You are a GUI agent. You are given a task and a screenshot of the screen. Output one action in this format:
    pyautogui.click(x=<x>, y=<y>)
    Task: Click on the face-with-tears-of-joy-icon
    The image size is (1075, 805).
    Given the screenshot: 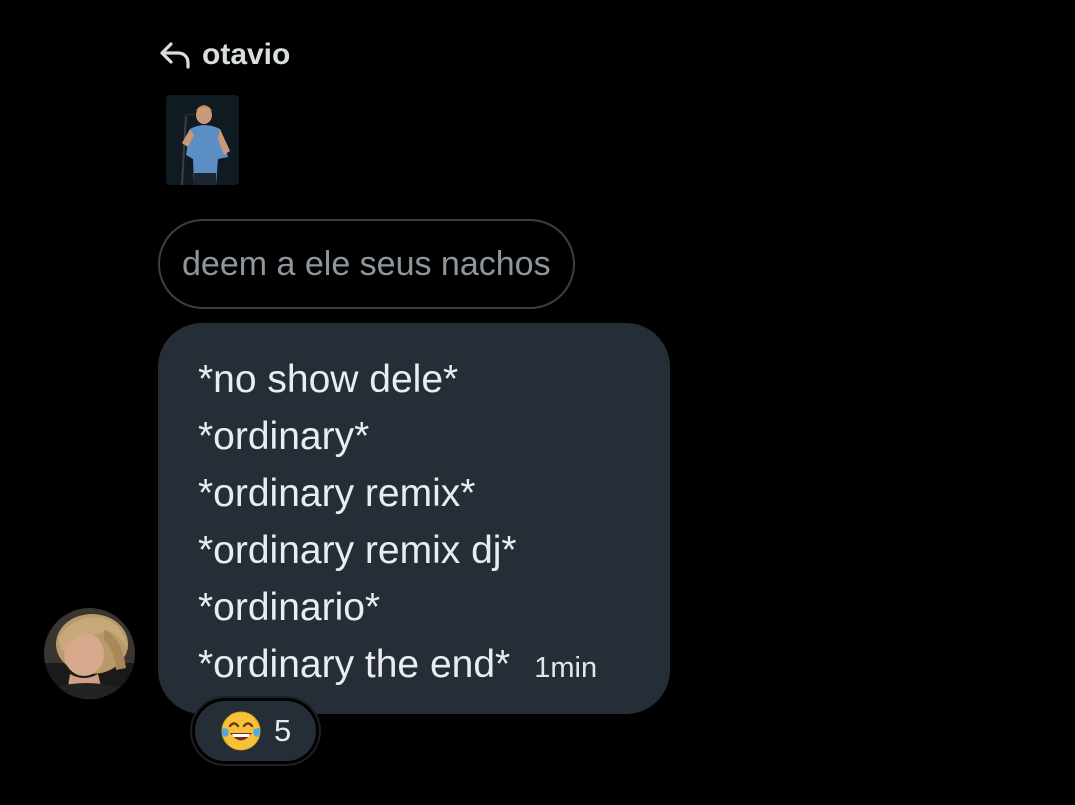 What is the action you would take?
    pyautogui.click(x=241, y=731)
    